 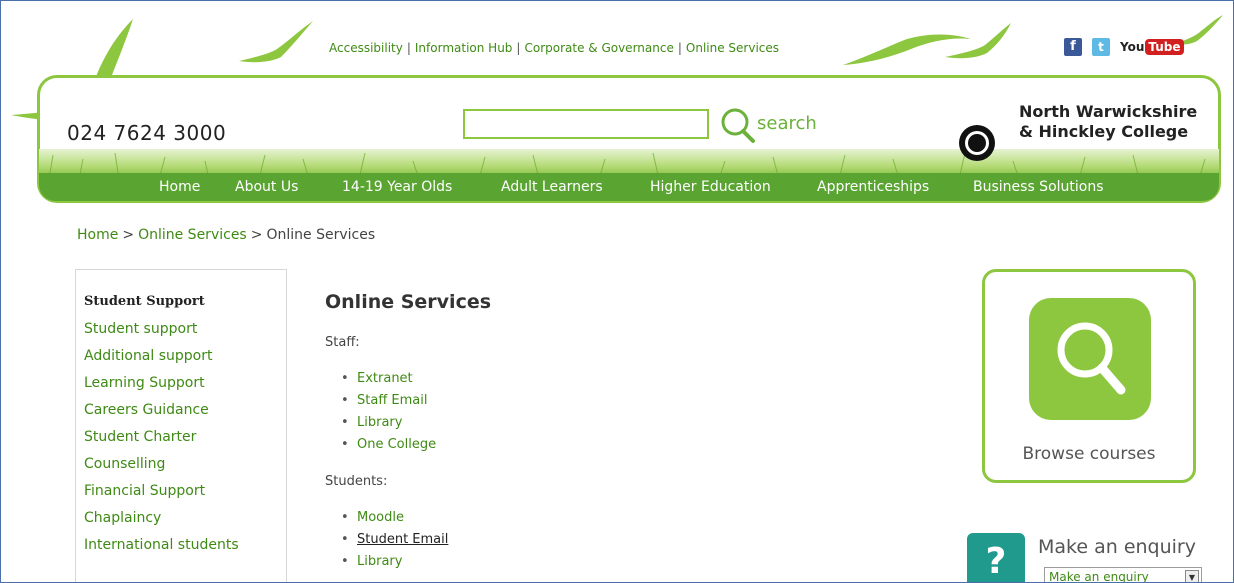 What do you see at coordinates (147, 133) in the screenshot?
I see `phone-number: 024 7624 3000` at bounding box center [147, 133].